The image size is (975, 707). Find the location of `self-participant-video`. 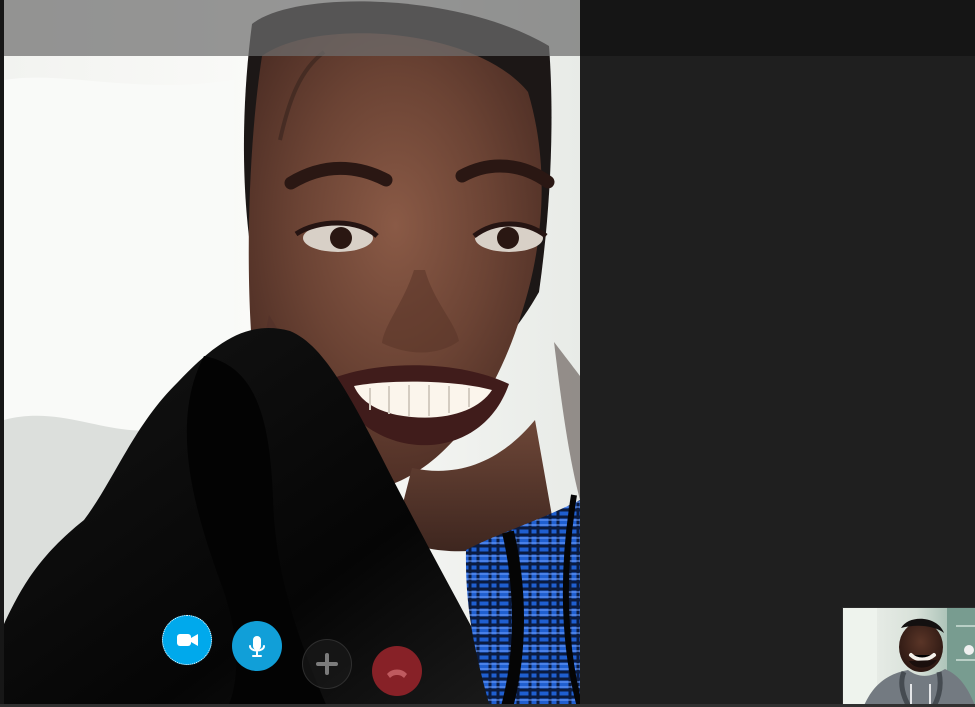

self-participant-video is located at coordinates (909, 657).